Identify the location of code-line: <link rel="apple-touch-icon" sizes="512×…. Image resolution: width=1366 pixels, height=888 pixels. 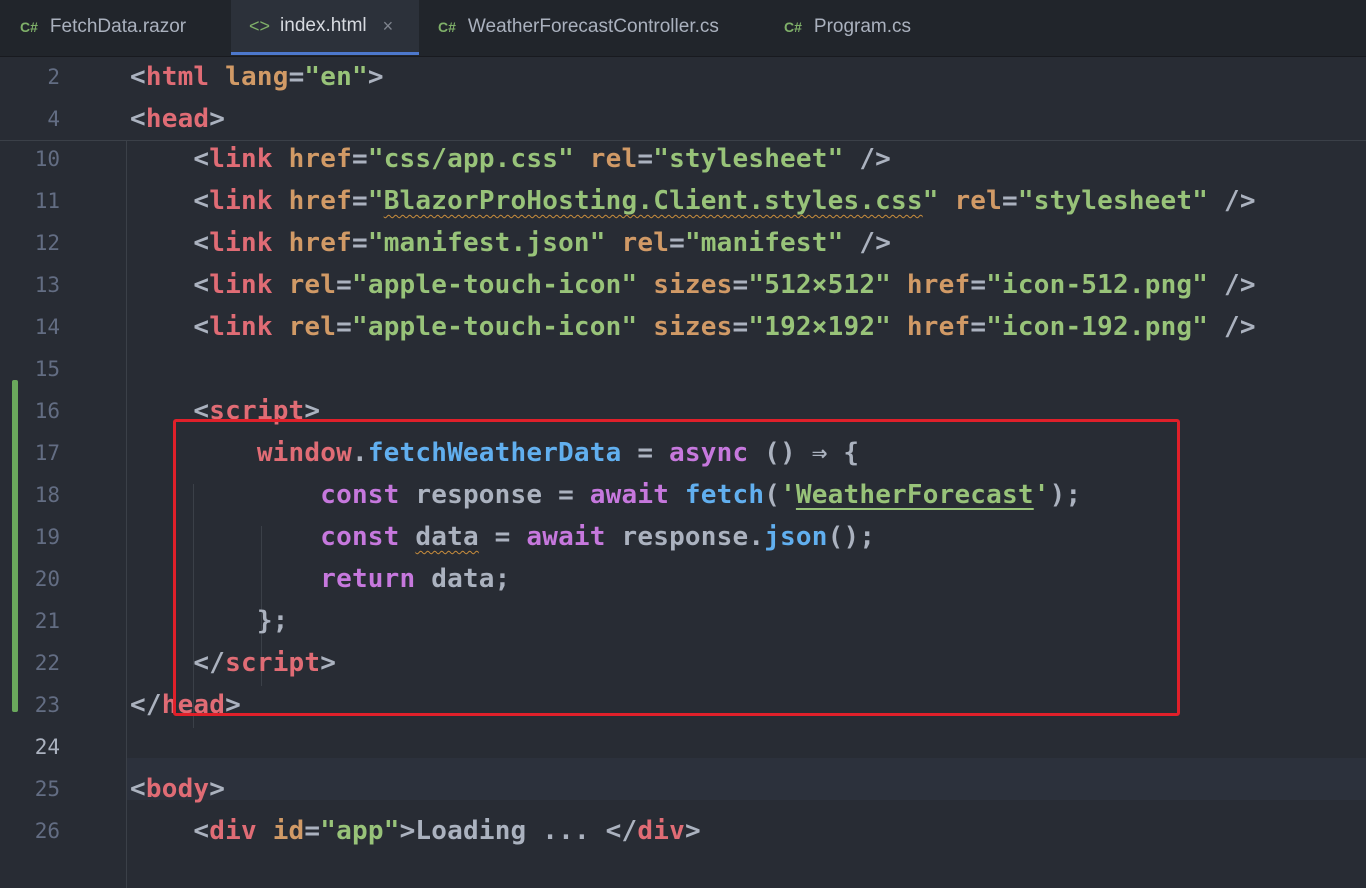
(693, 285).